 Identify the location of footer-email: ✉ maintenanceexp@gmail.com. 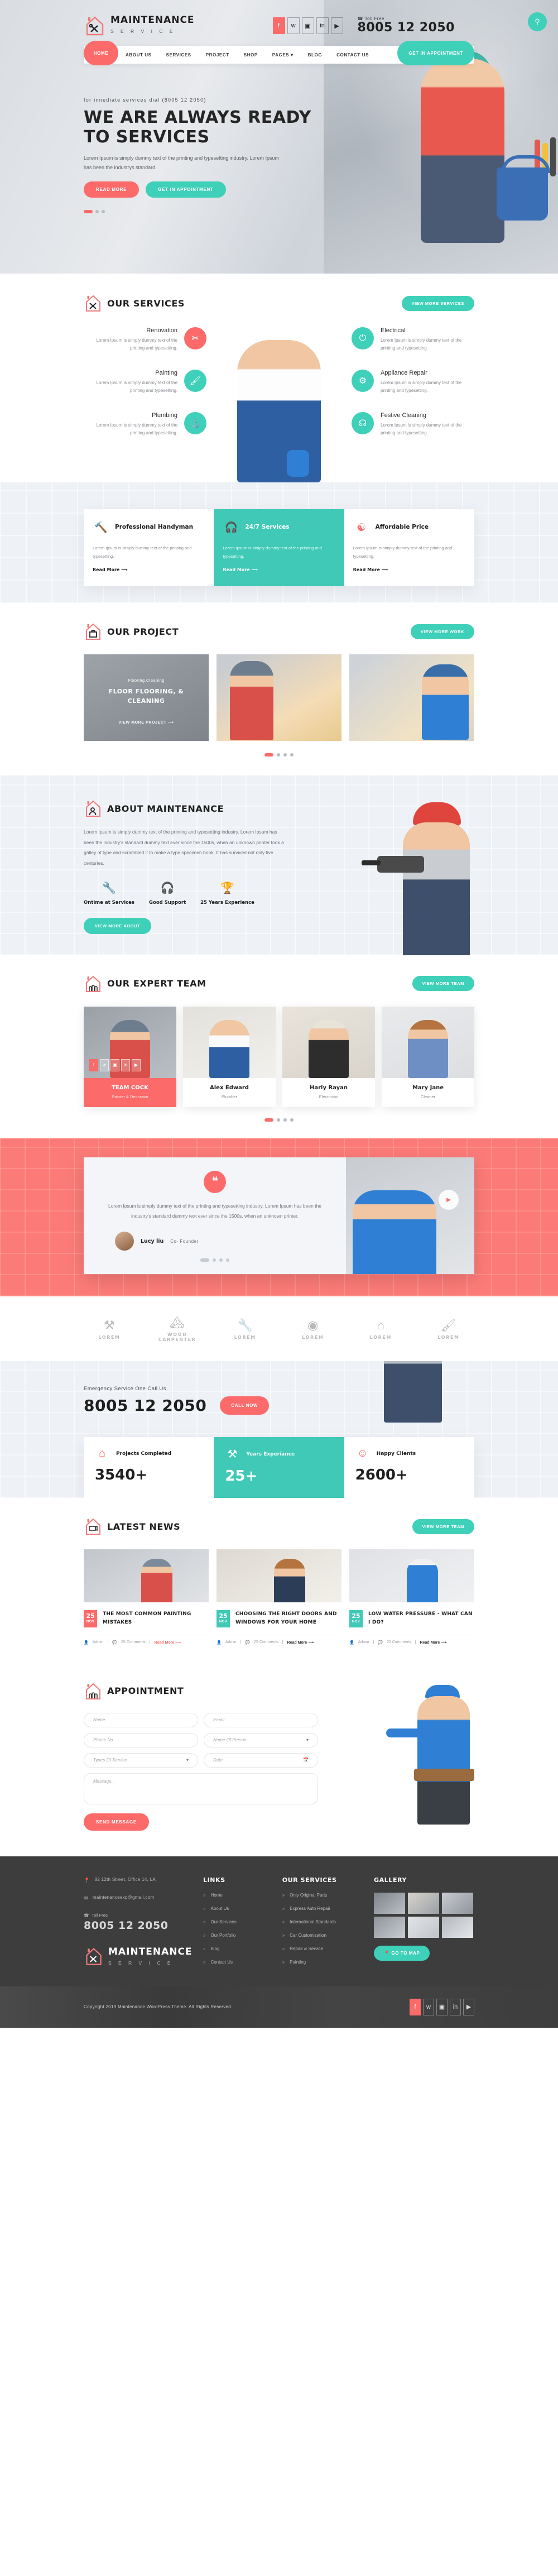
(137, 1898).